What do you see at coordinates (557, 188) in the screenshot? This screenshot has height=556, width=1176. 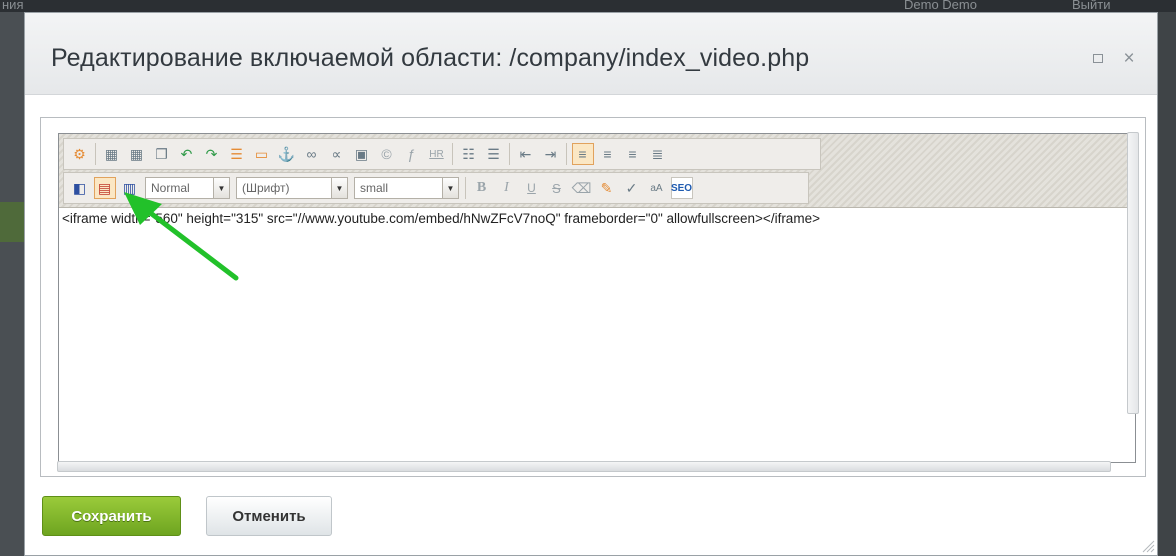 I see `strikethrough-icon: S` at bounding box center [557, 188].